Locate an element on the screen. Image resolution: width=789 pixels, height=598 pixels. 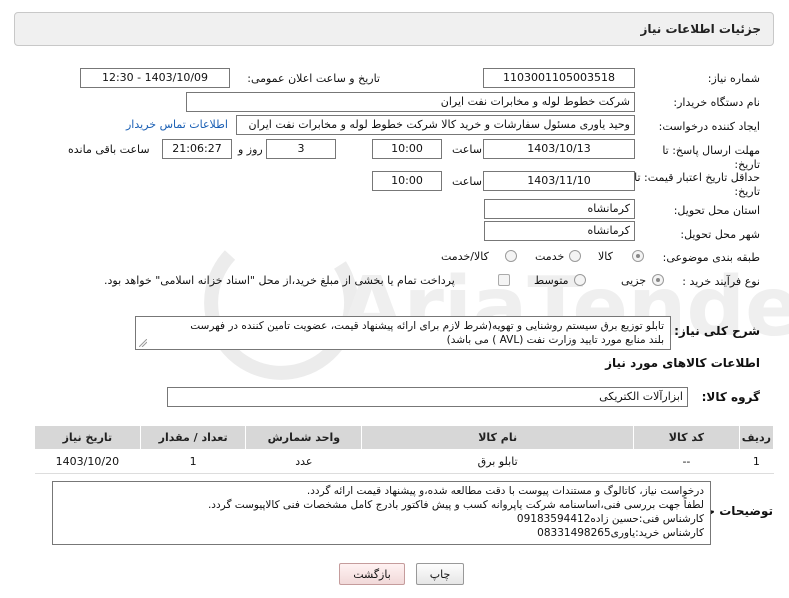
reply-days-field: 3 is located at coordinates (301, 149).